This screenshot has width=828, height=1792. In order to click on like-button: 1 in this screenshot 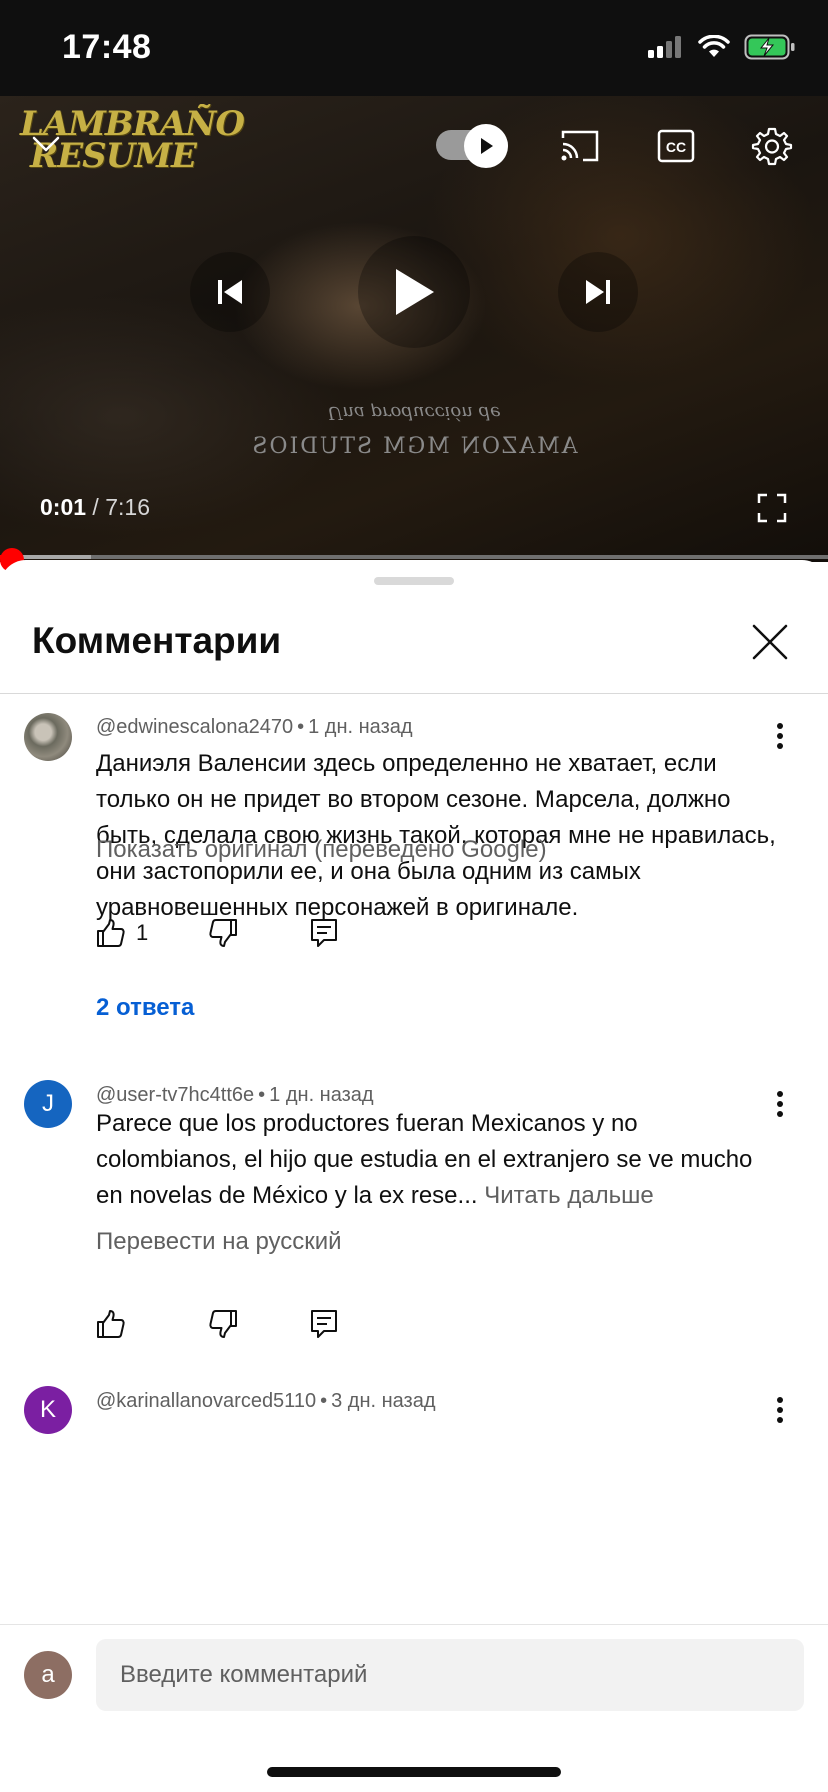, I will do `click(122, 933)`.